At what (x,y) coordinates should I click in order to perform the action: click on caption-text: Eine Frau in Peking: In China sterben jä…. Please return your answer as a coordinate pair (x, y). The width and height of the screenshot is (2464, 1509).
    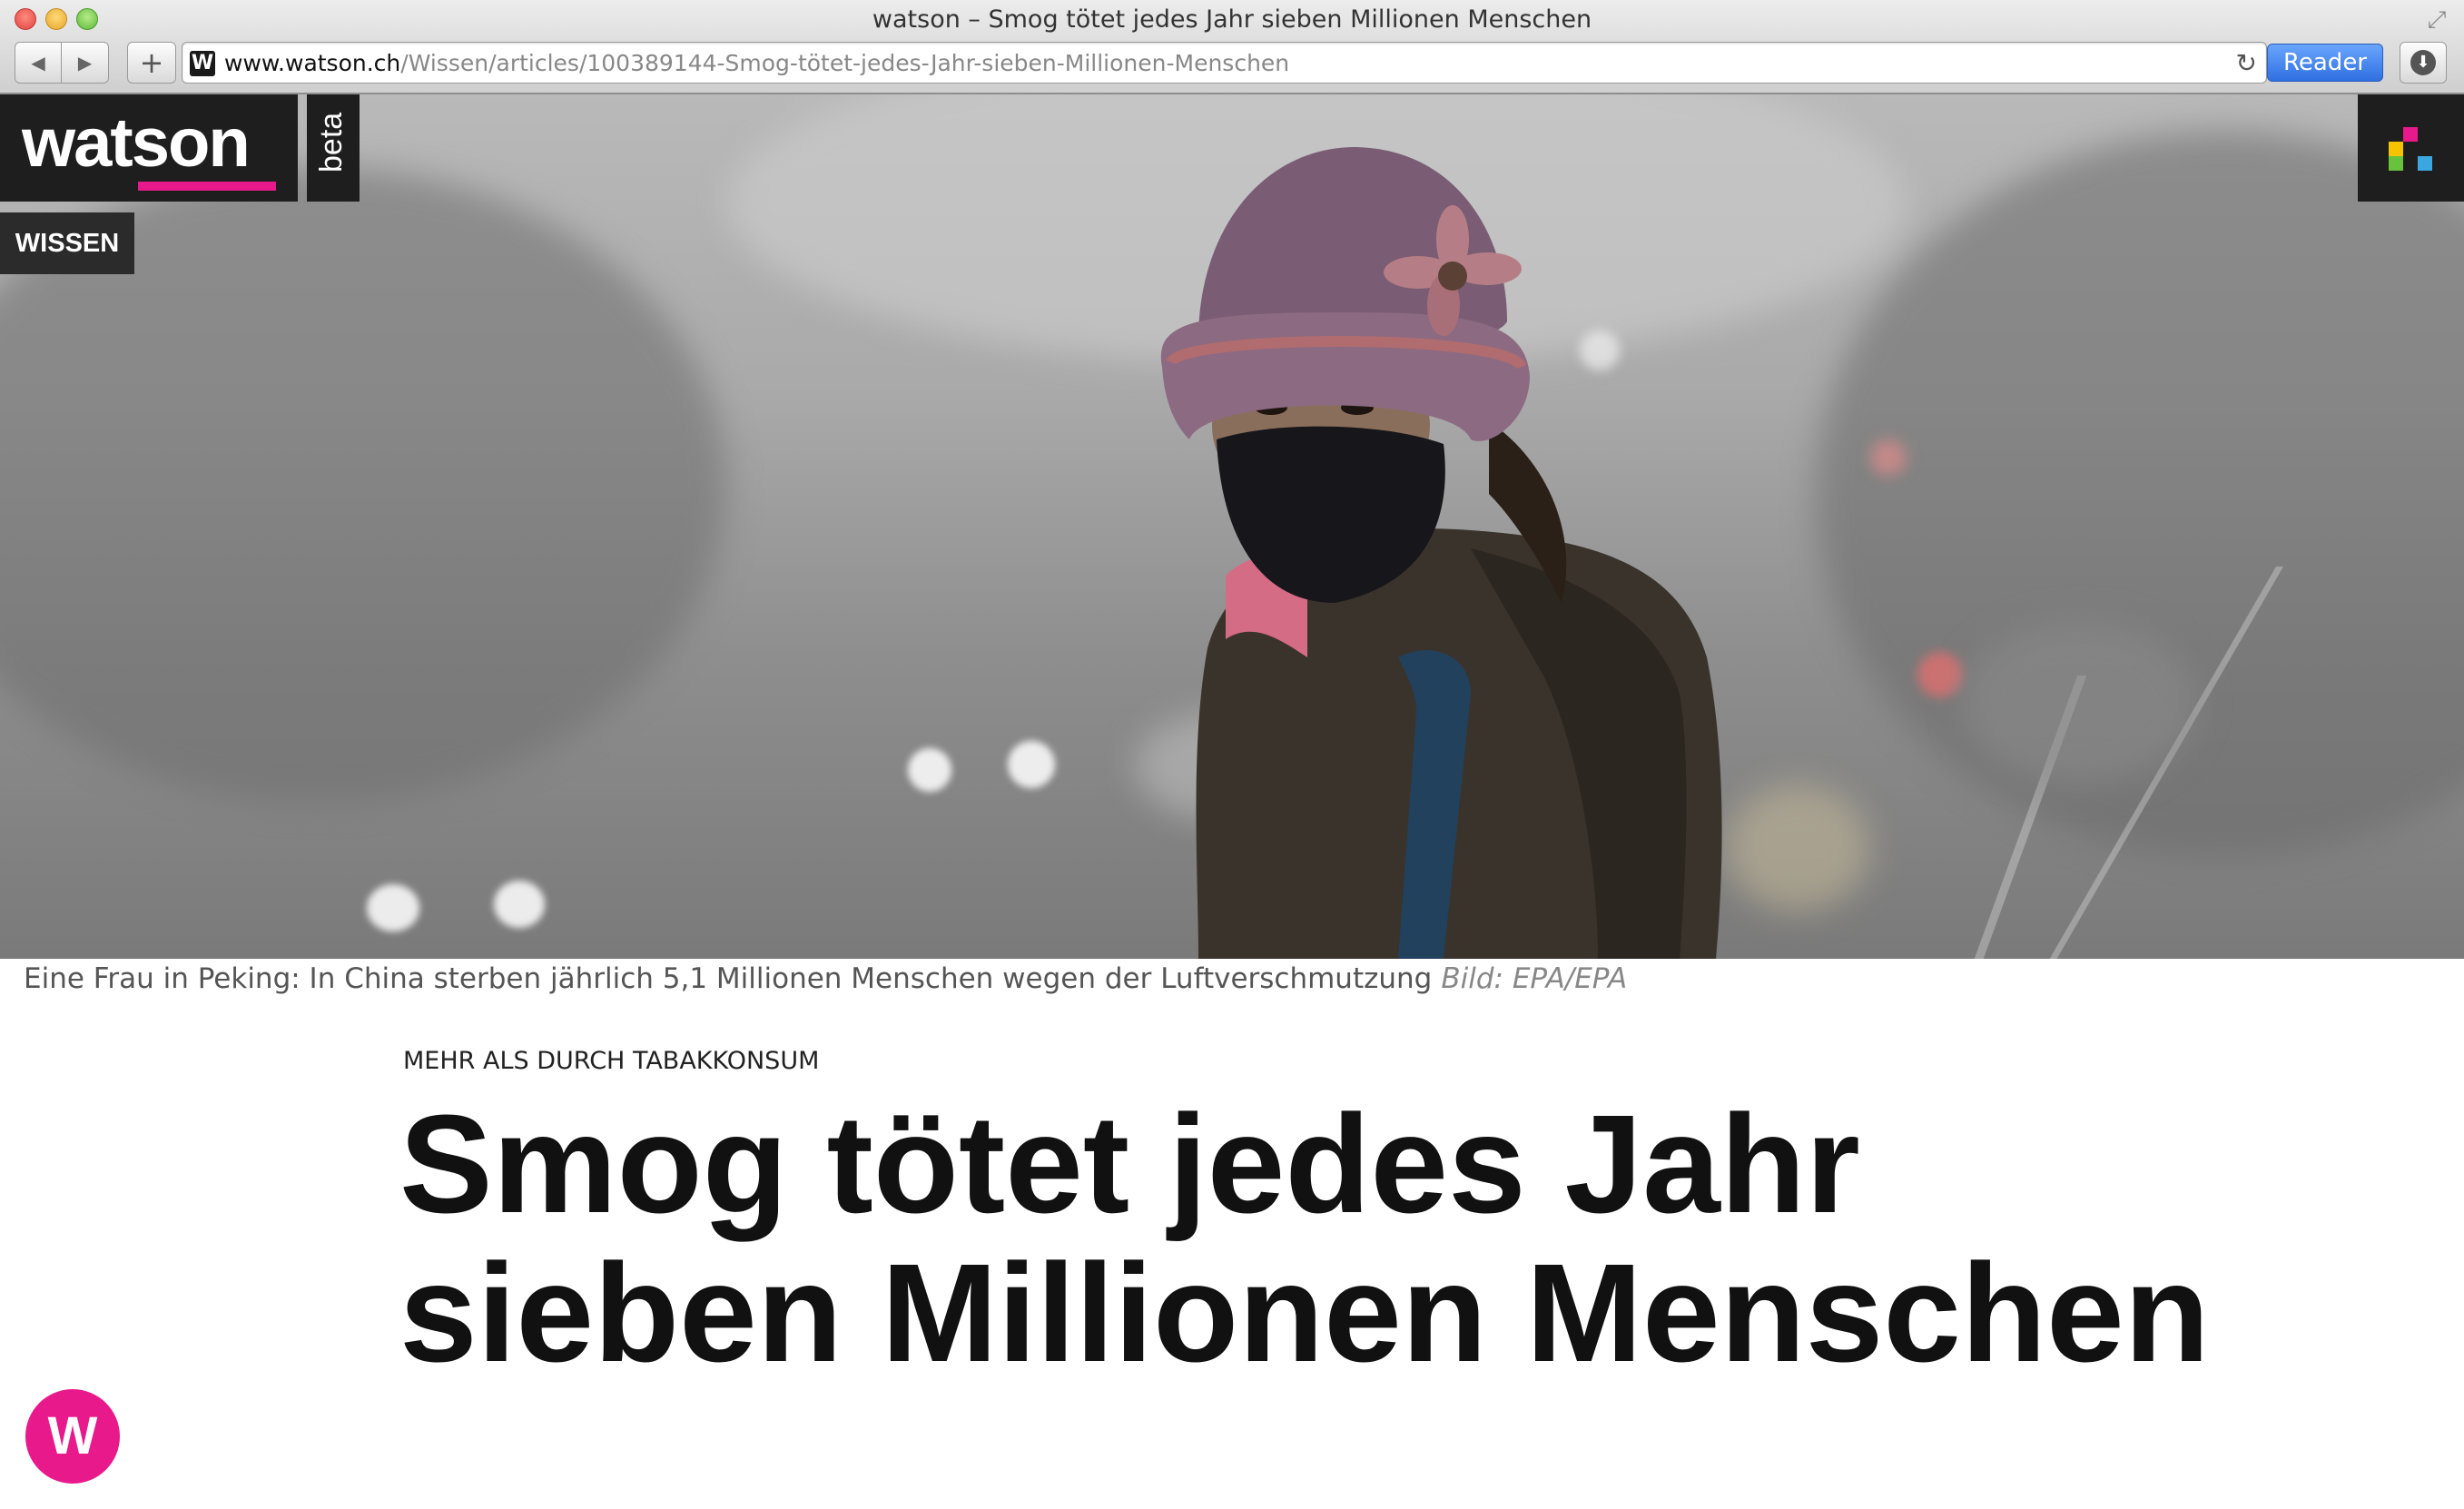
    Looking at the image, I should click on (728, 978).